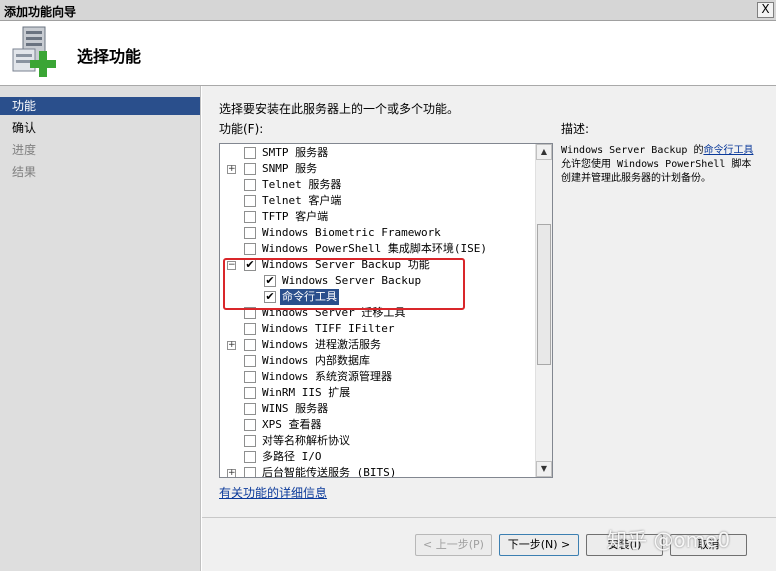 This screenshot has height=571, width=776. What do you see at coordinates (765, 10) in the screenshot?
I see `close-button: X` at bounding box center [765, 10].